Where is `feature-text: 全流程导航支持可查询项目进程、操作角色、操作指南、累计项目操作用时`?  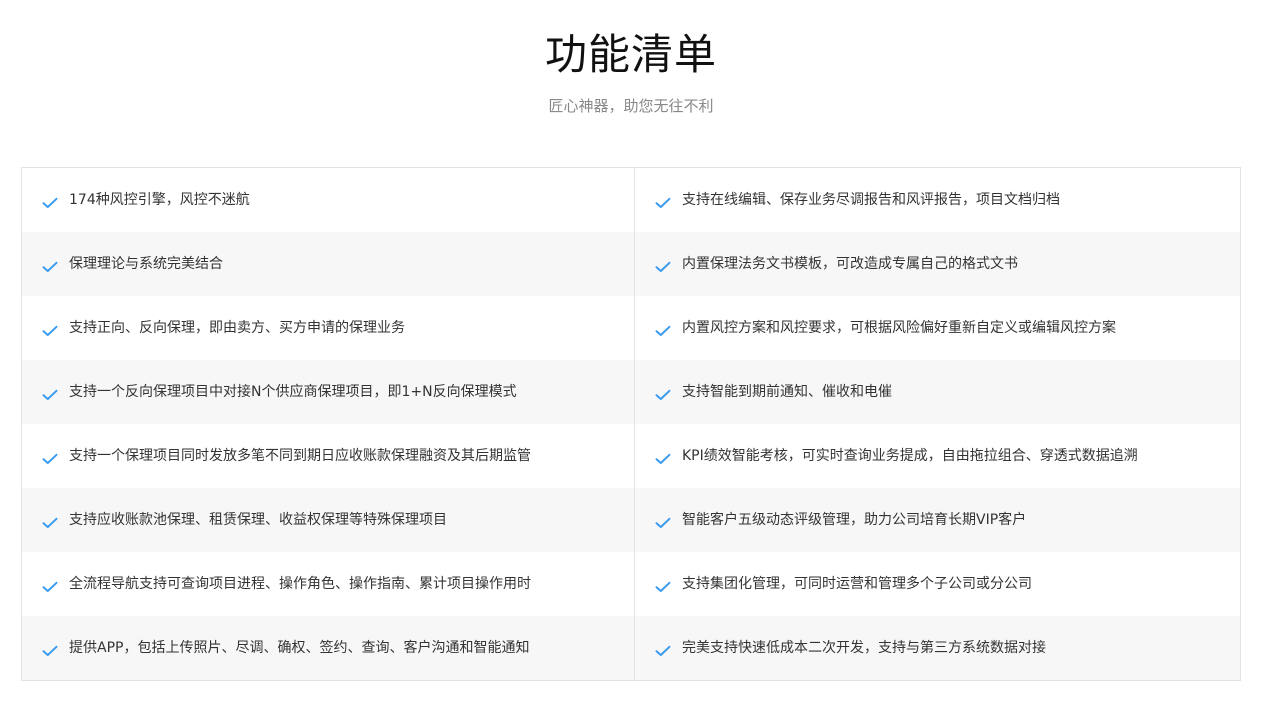 feature-text: 全流程导航支持可查询项目进程、操作角色、操作指南、累计项目操作用时 is located at coordinates (300, 584).